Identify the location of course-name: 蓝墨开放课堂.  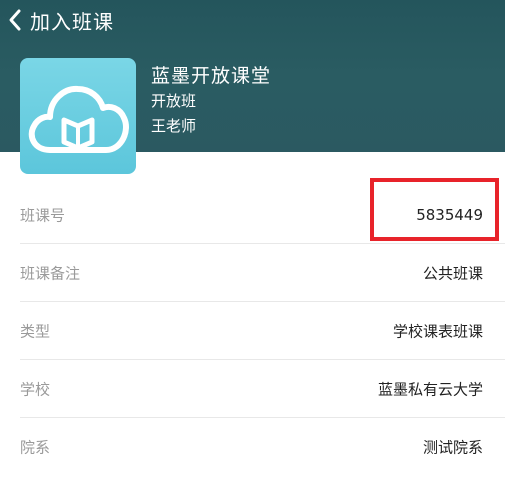
(211, 76).